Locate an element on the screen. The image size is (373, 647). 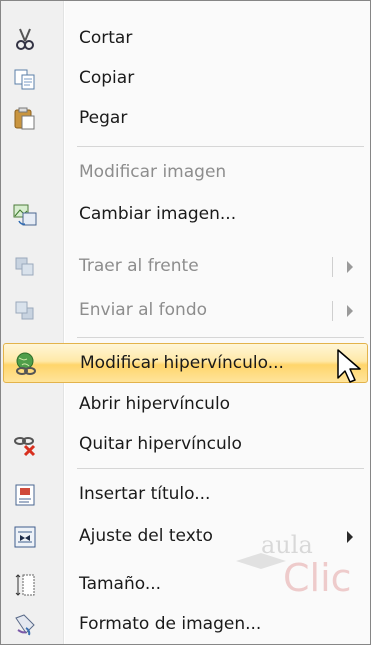
menu-item-open-hyperlink: Abrir hipervínculo is located at coordinates (185, 405).